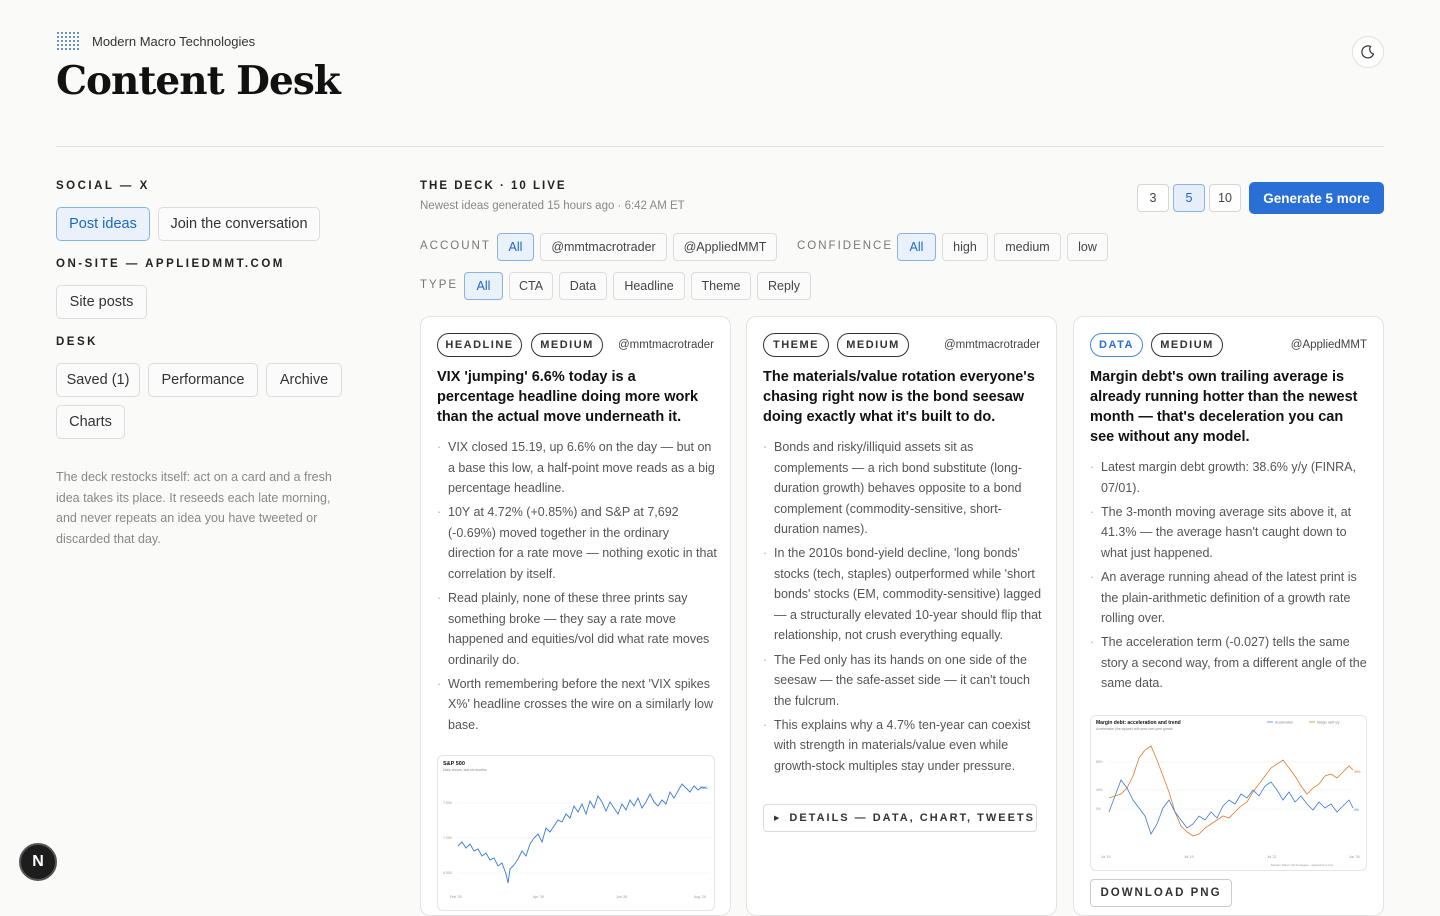 The width and height of the screenshot is (1440, 916). Describe the element at coordinates (103, 224) in the screenshot. I see `post-ideas-button: Post ideas` at that location.